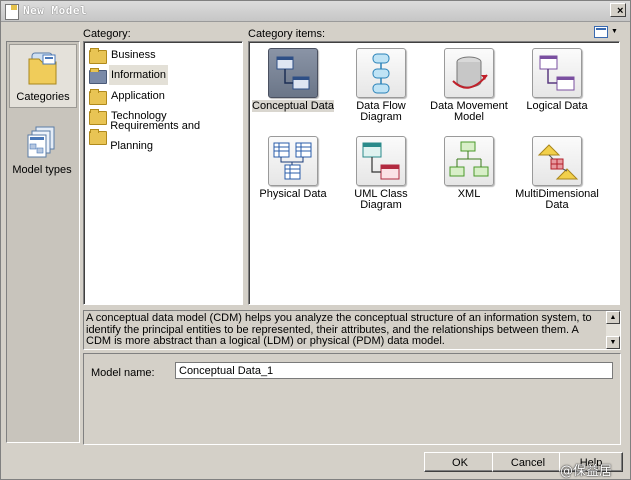 This screenshot has height=480, width=631. Describe the element at coordinates (601, 32) in the screenshot. I see `list-view-icon` at that location.